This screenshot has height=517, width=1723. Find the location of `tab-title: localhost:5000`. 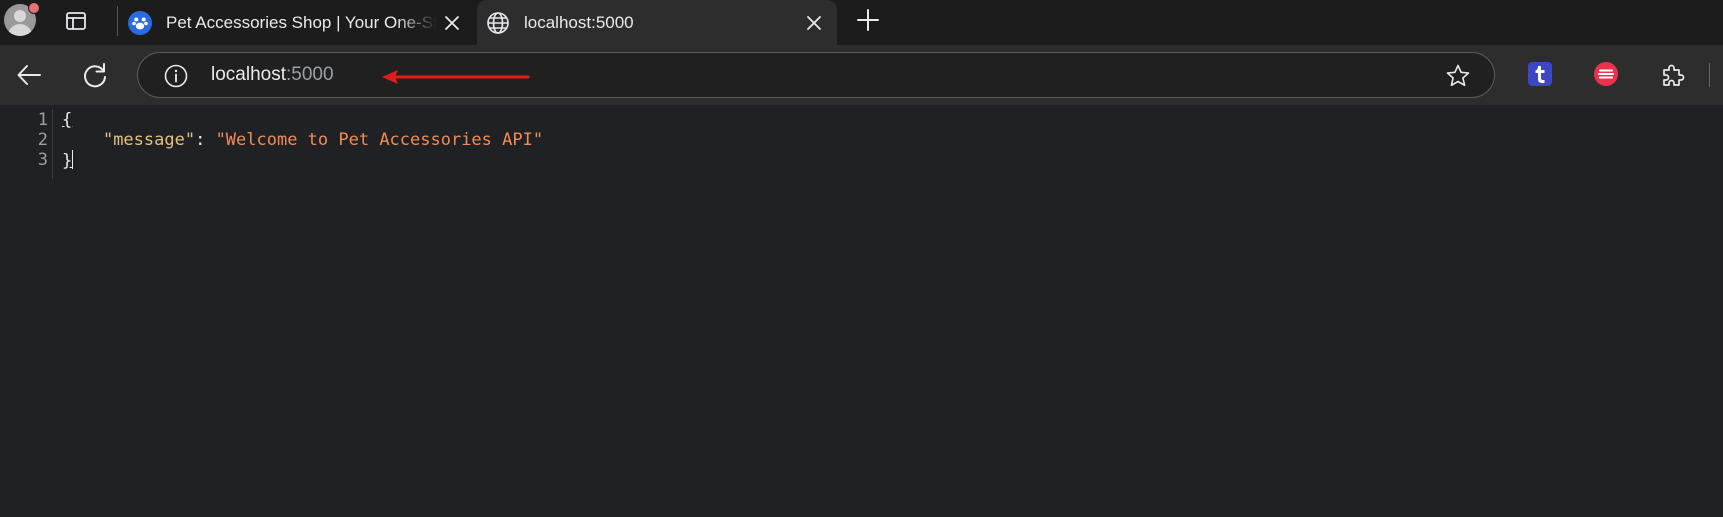

tab-title: localhost:5000 is located at coordinates (579, 22).